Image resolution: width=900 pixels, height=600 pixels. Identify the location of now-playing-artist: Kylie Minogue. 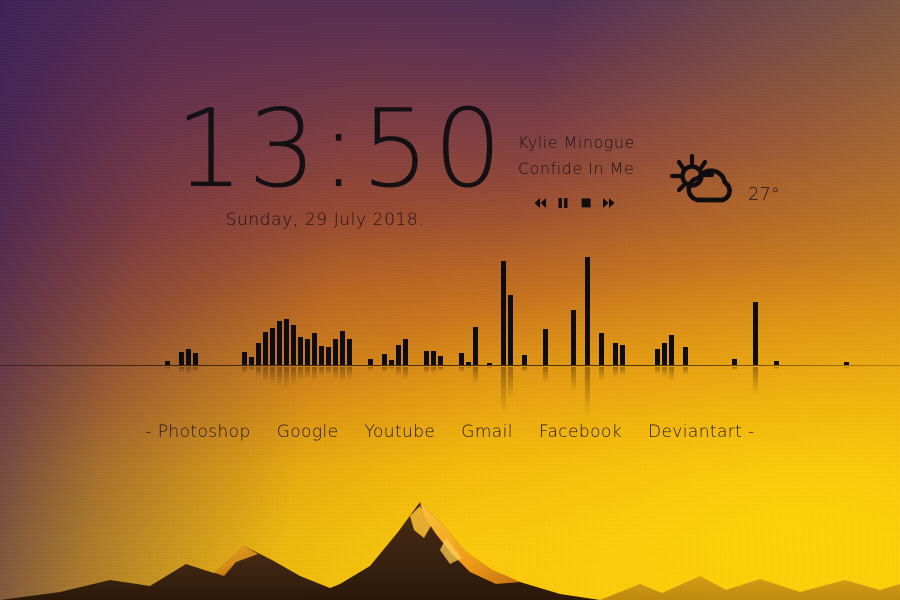
(576, 142).